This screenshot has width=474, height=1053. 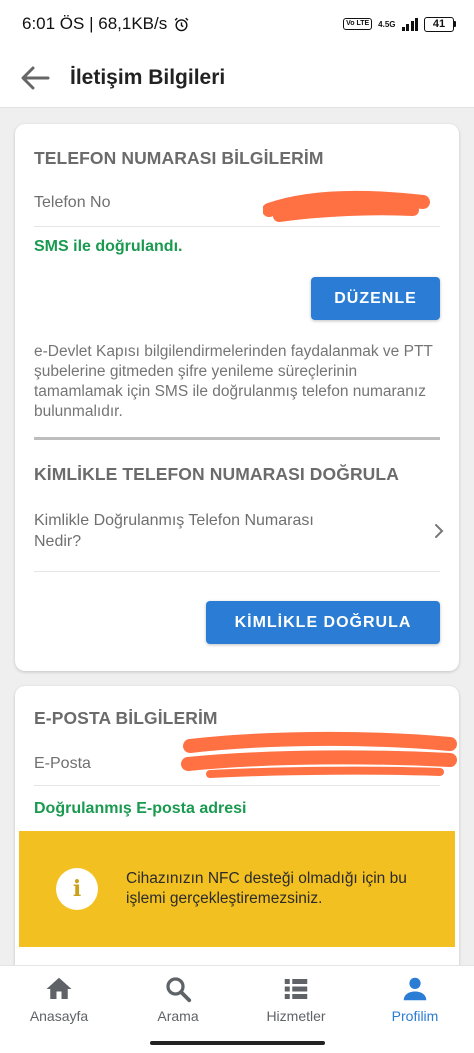 What do you see at coordinates (375, 298) in the screenshot?
I see `edit-button: DÜZENLE` at bounding box center [375, 298].